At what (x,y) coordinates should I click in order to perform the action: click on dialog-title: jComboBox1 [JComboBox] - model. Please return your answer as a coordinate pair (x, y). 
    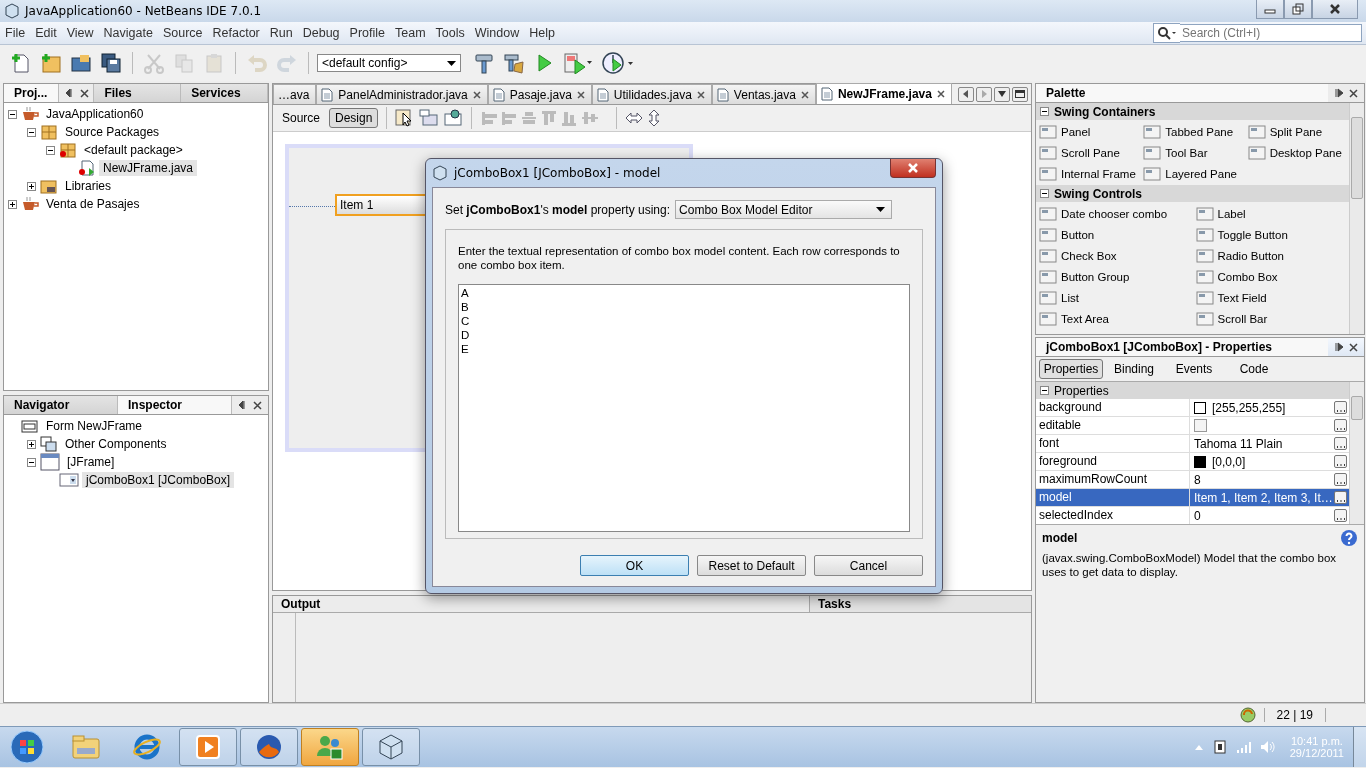
    Looking at the image, I should click on (557, 173).